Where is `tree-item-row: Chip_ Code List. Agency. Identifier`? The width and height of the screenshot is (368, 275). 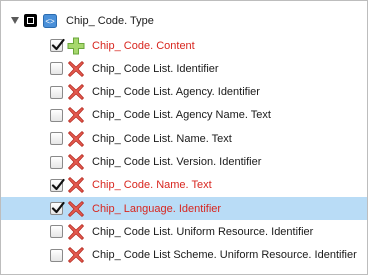
tree-item-row: Chip_ Code List. Agency. Identifier is located at coordinates (184, 92).